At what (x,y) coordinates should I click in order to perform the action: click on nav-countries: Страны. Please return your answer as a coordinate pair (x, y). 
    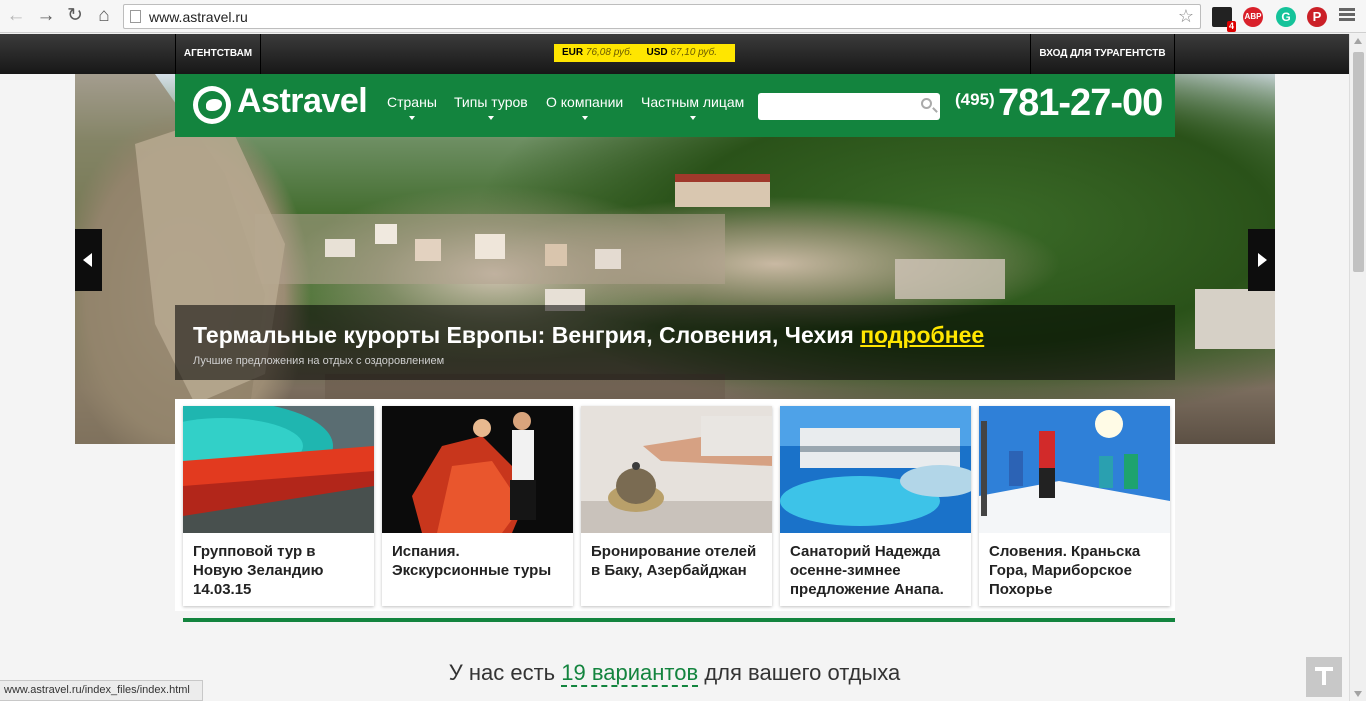
    Looking at the image, I should click on (412, 107).